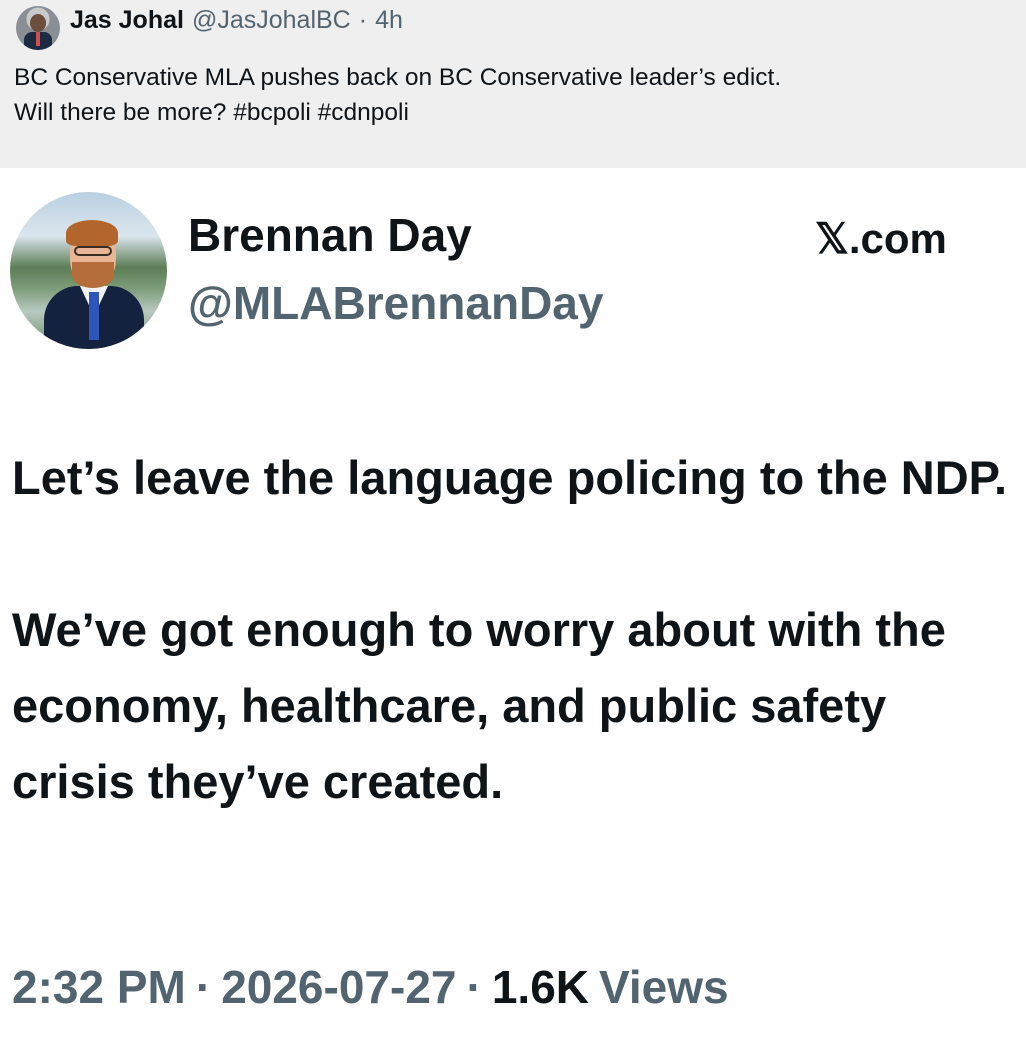 The height and width of the screenshot is (1040, 1026). What do you see at coordinates (93, 275) in the screenshot?
I see `avatar-beard` at bounding box center [93, 275].